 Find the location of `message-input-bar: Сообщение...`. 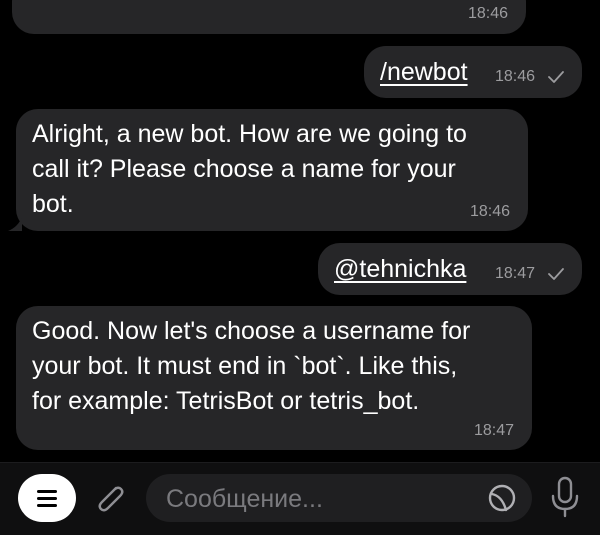

message-input-bar: Сообщение... is located at coordinates (300, 498).